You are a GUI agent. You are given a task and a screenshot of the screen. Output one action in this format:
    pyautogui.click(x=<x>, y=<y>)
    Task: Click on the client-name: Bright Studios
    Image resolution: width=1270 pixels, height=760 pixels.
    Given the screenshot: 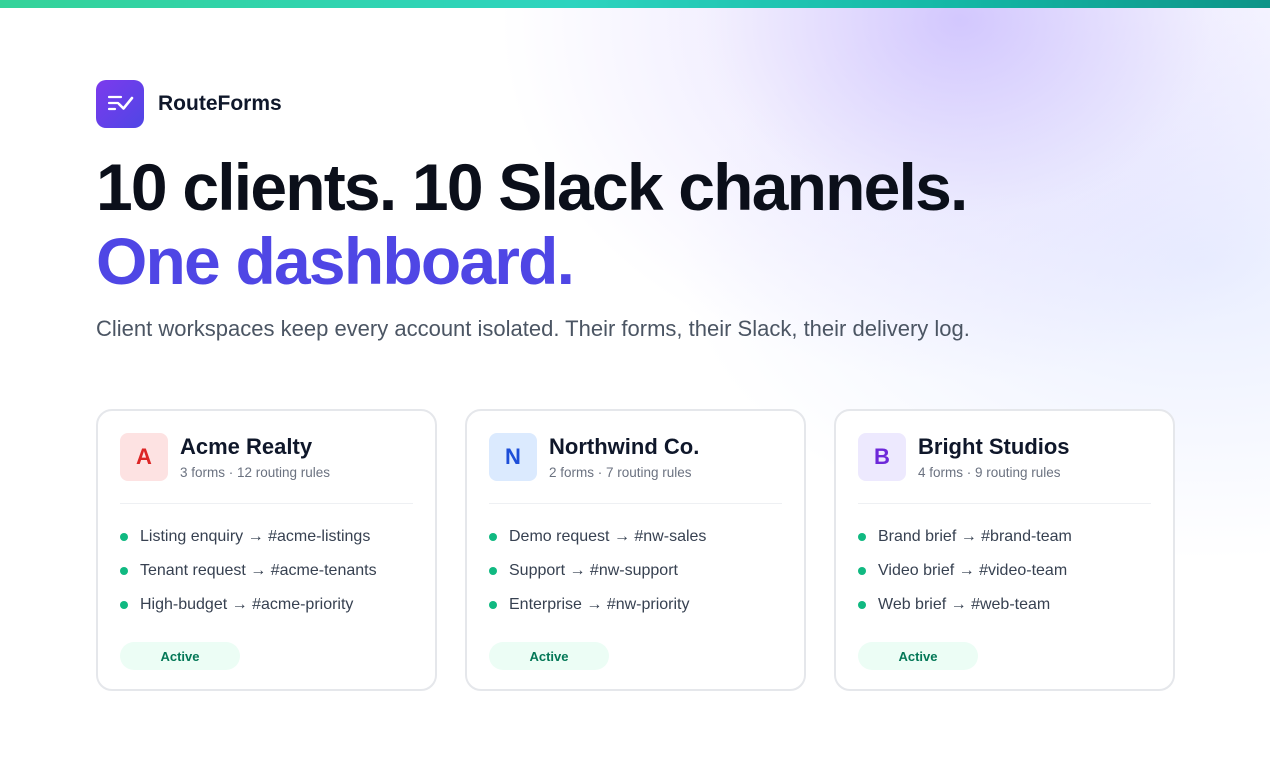 What is the action you would take?
    pyautogui.click(x=994, y=446)
    